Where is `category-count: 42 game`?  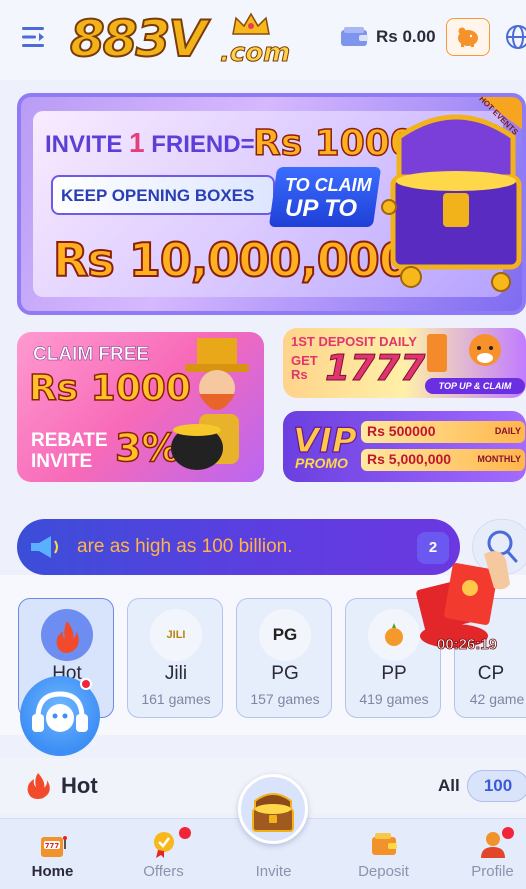 category-count: 42 game is located at coordinates (497, 699).